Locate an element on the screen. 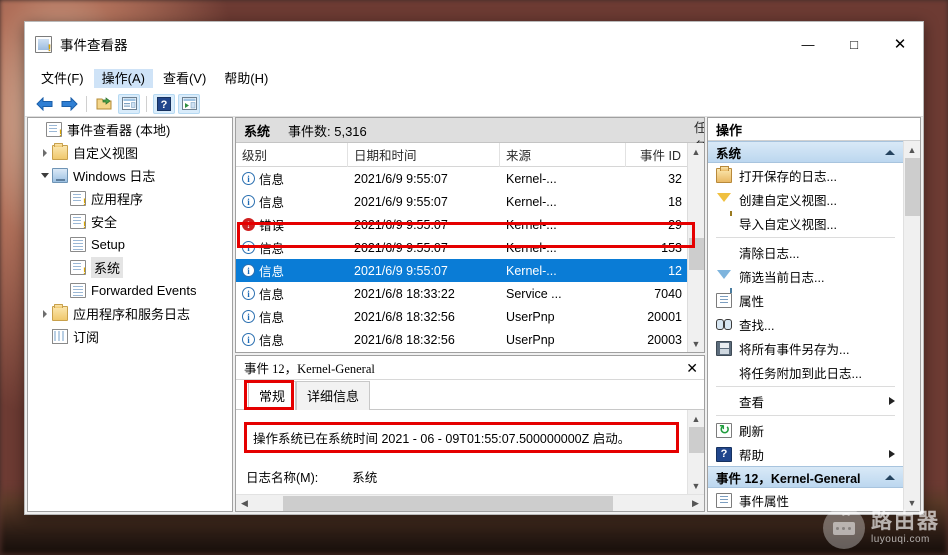 The image size is (948, 555). maximize-button: □ is located at coordinates (854, 44).